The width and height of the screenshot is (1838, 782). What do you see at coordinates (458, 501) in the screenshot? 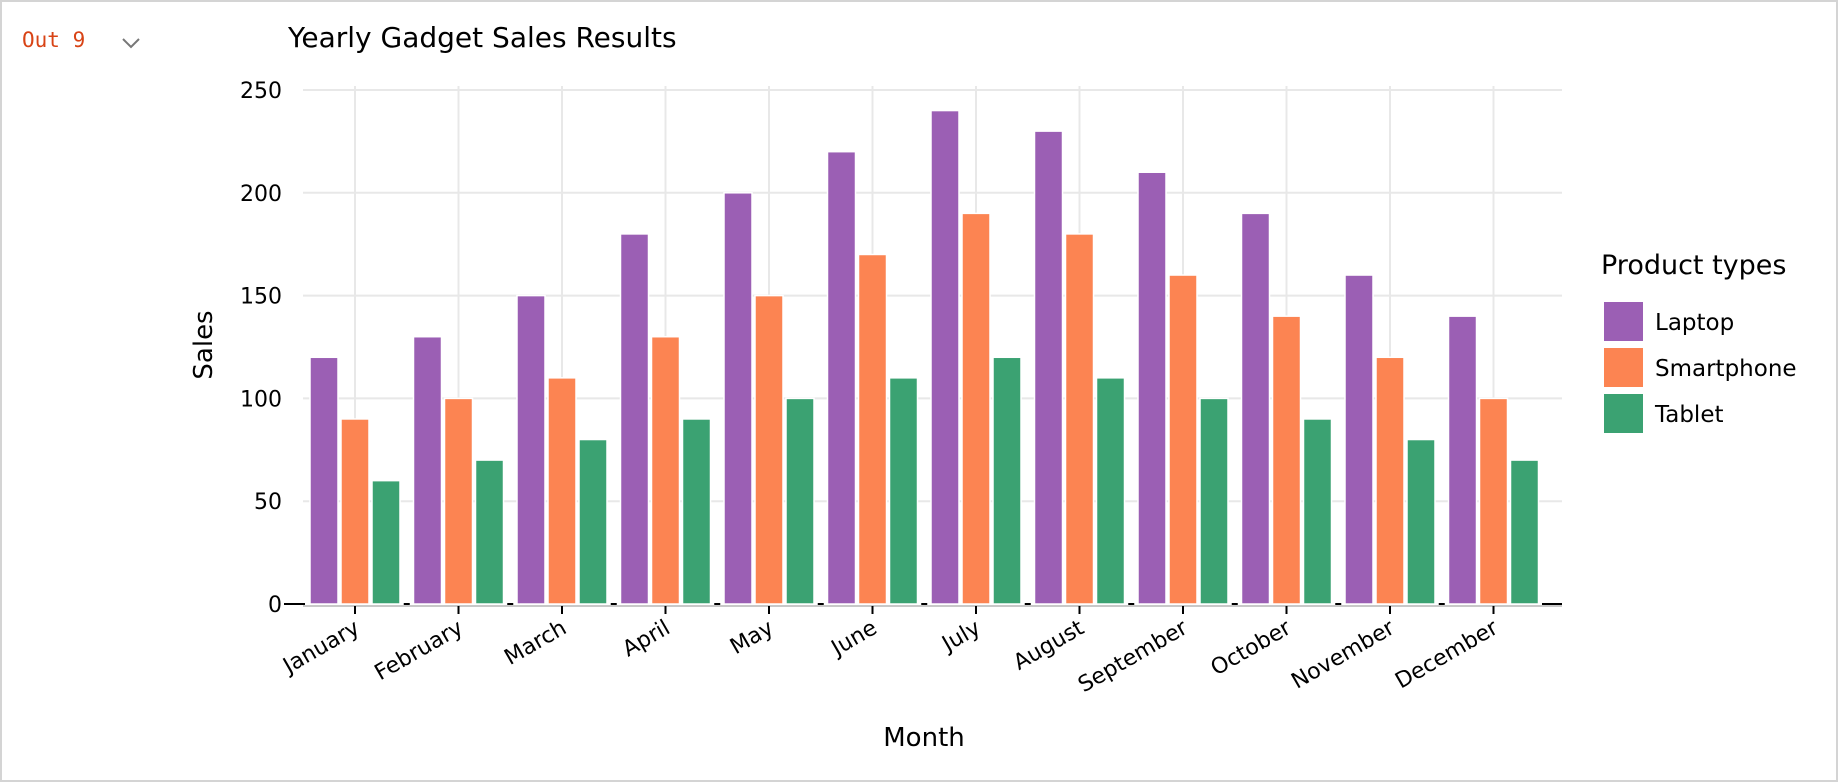
I see `bar-smartphone-february` at bounding box center [458, 501].